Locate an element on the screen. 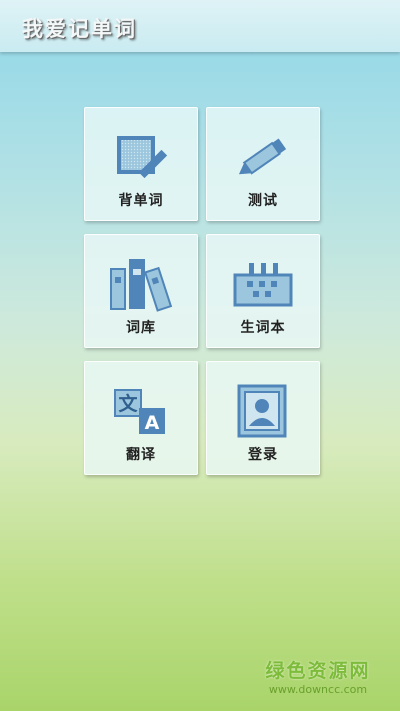  translate-icon: 文 A is located at coordinates (139, 411).